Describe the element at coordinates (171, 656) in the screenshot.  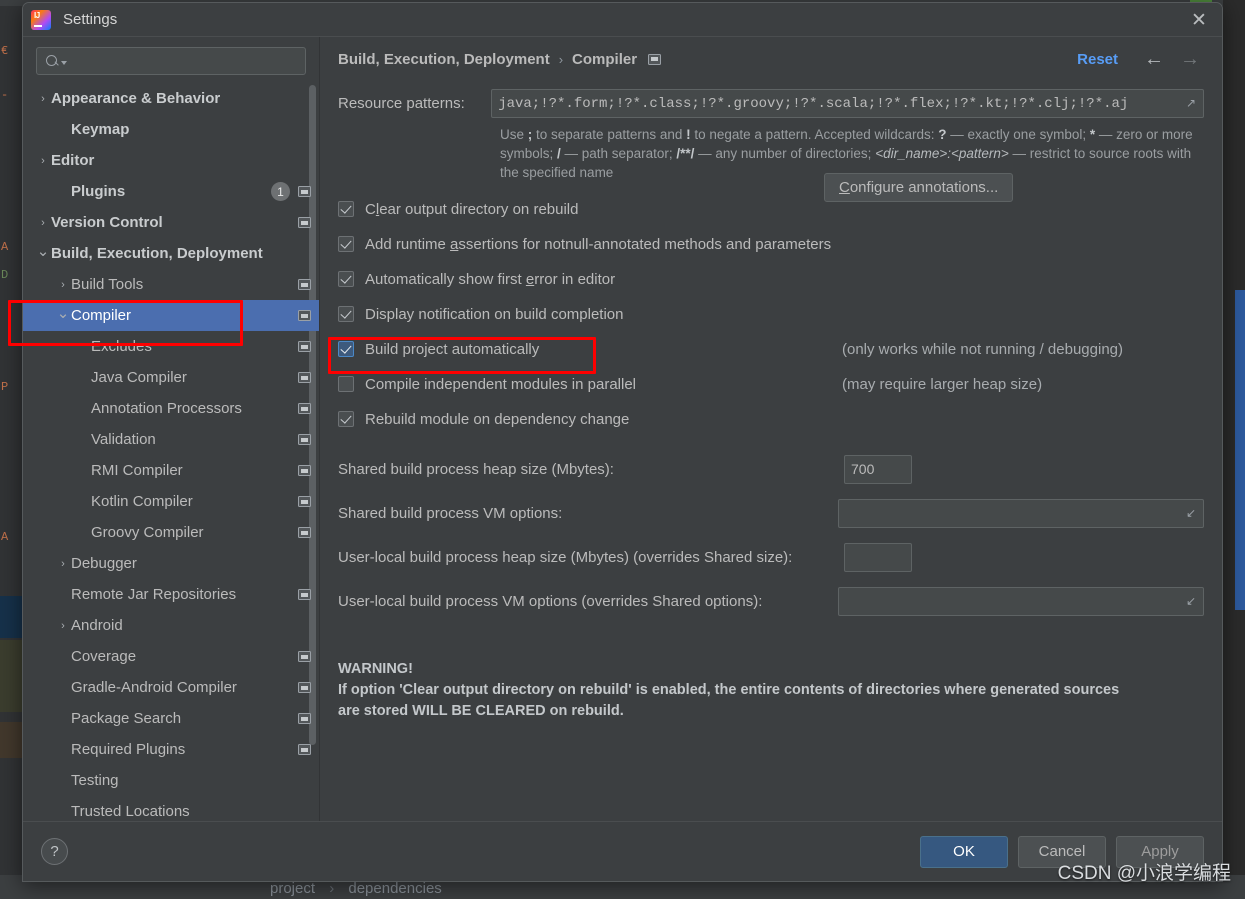
I see `sidebar-item-coverage: Coverage` at that location.